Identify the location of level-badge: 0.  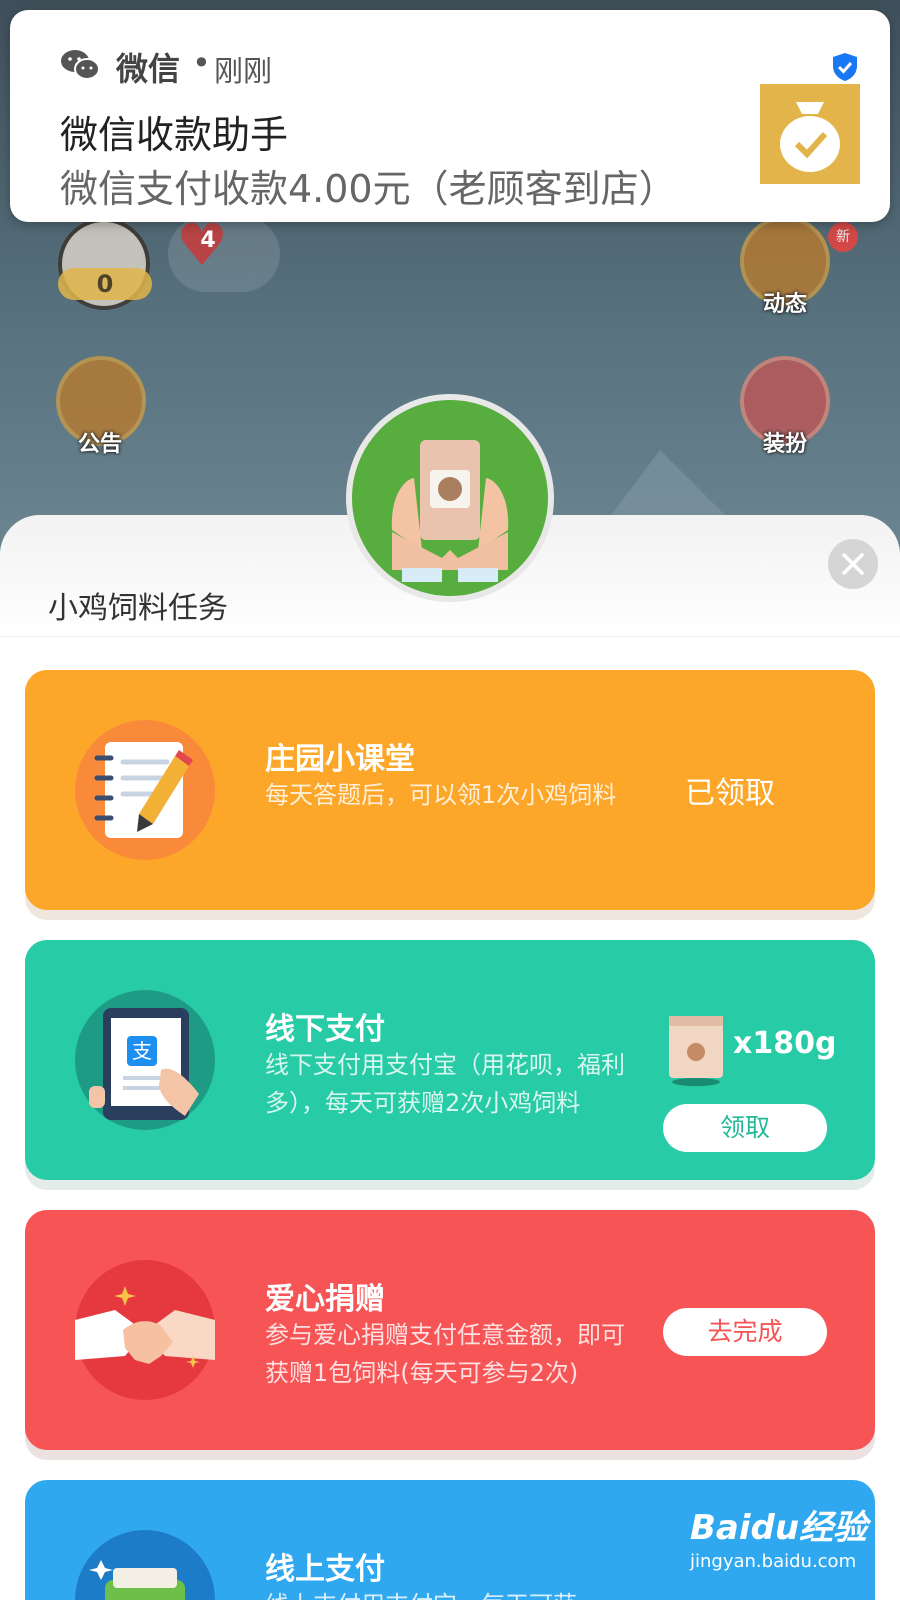
(105, 284).